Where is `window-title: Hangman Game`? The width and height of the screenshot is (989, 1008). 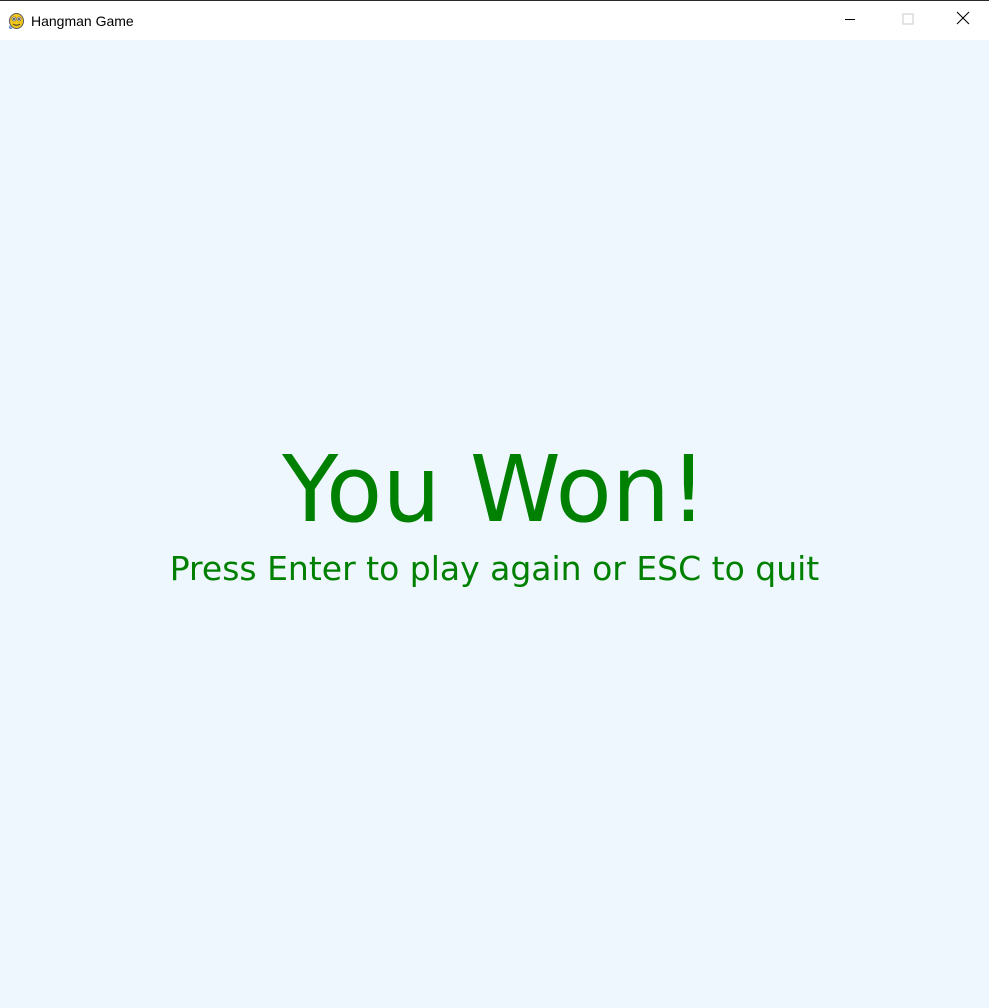 window-title: Hangman Game is located at coordinates (82, 21).